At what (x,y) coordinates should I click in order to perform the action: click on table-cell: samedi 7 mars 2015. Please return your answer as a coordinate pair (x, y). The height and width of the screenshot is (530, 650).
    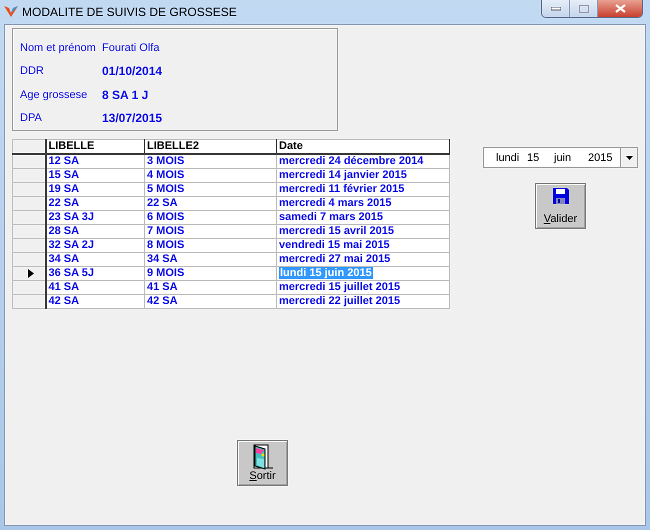
    Looking at the image, I should click on (363, 217).